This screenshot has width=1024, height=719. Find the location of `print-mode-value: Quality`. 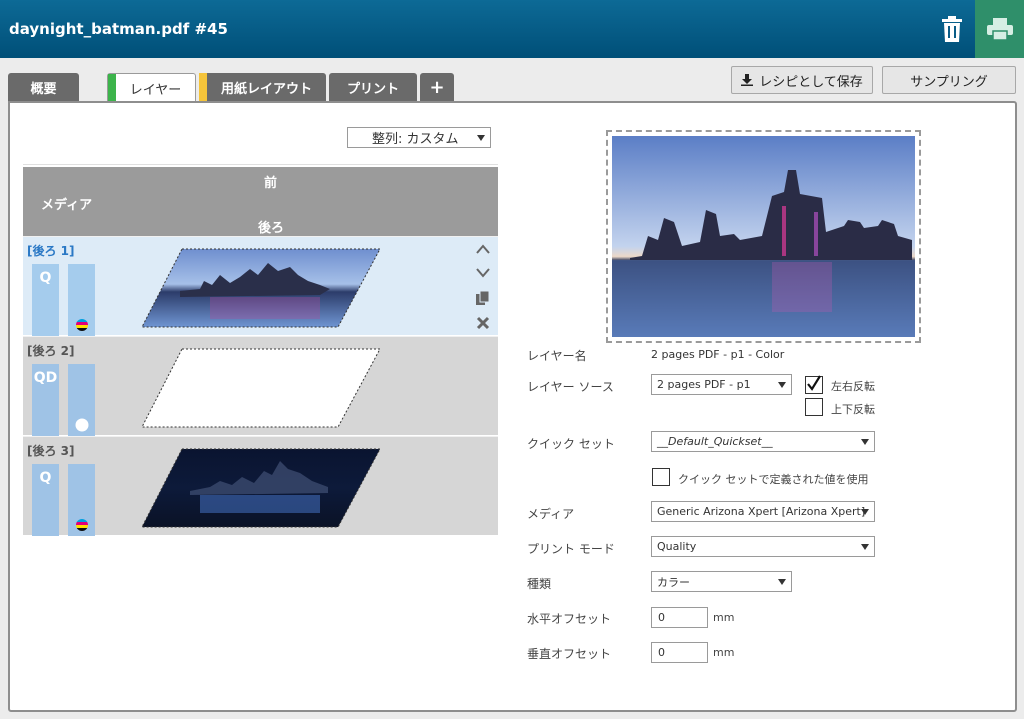

print-mode-value: Quality is located at coordinates (677, 546).